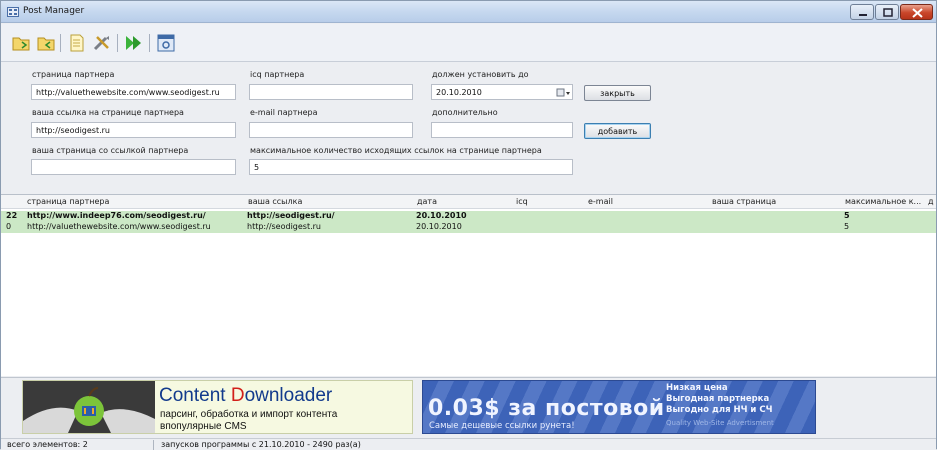 Image resolution: width=937 pixels, height=450 pixels. I want to click on row-id: 22, so click(12, 215).